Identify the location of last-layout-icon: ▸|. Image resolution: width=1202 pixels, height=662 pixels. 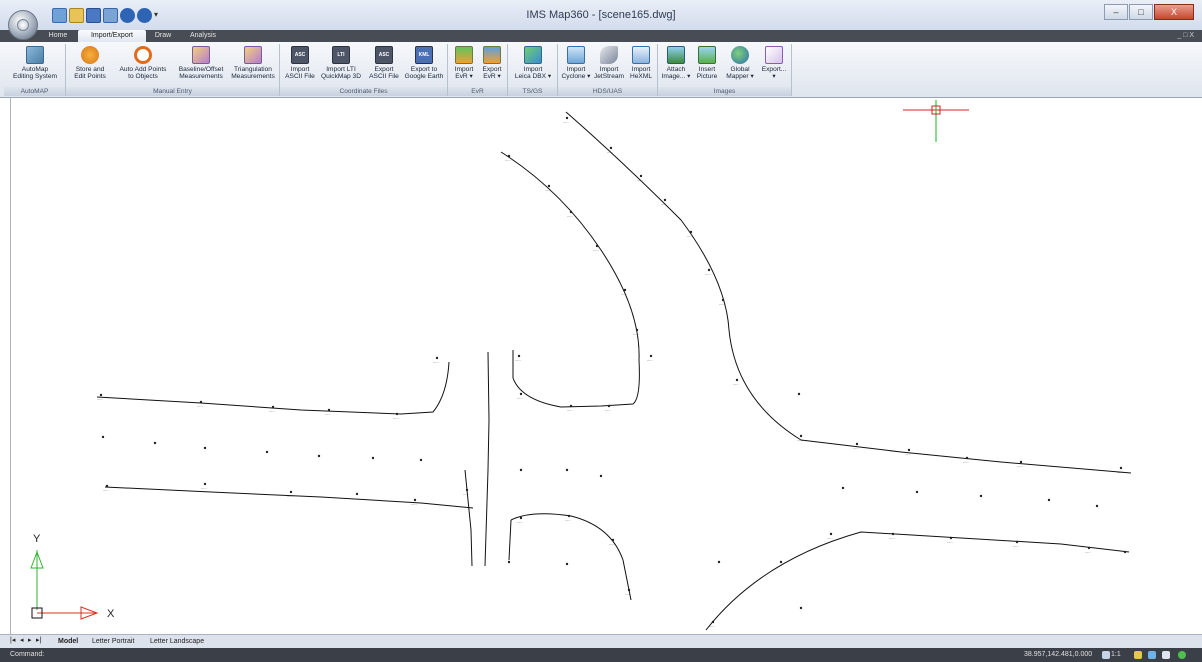
(39, 641).